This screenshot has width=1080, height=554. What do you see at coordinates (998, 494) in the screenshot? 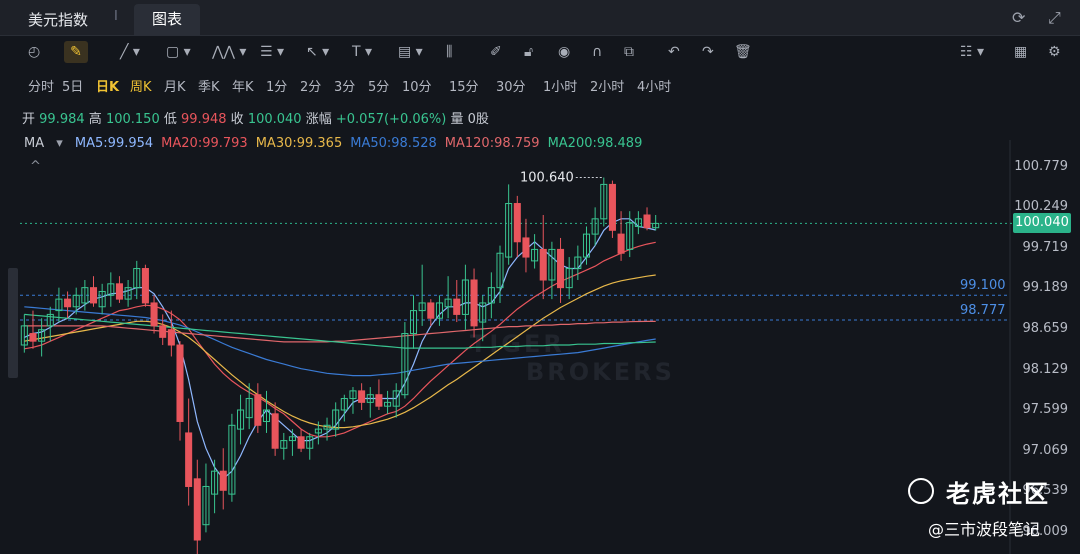
I see `community-watermark: 老虎社区` at bounding box center [998, 494].